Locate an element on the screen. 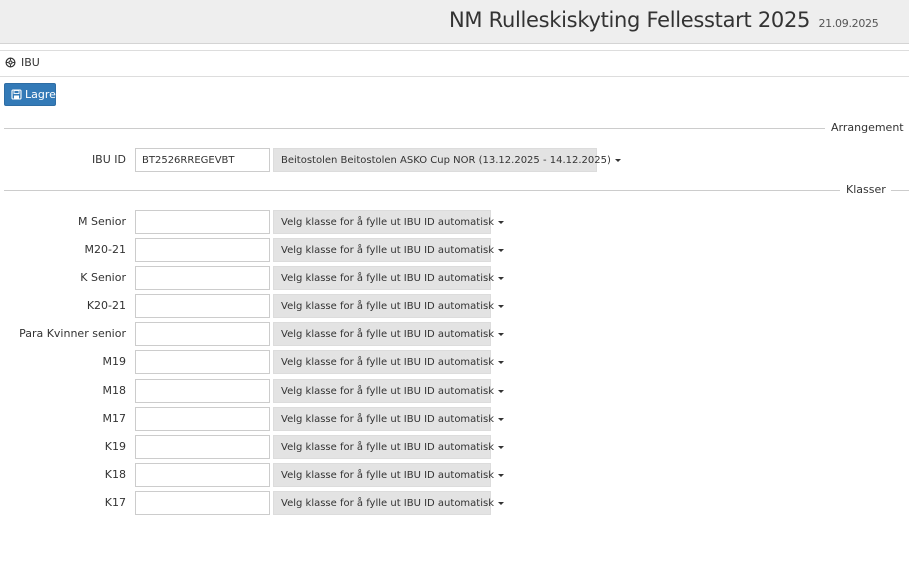 This screenshot has width=909, height=584. class-label: M18 is located at coordinates (114, 390).